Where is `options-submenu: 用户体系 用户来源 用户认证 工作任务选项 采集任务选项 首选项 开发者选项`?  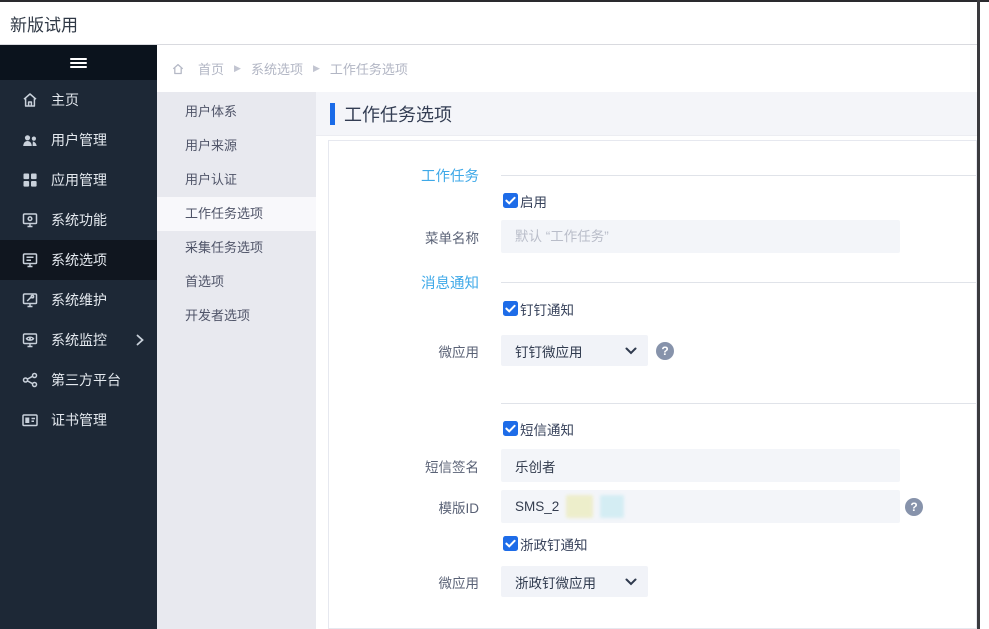 options-submenu: 用户体系 用户来源 用户认证 工作任务选项 采集任务选项 首选项 开发者选项 is located at coordinates (236, 360).